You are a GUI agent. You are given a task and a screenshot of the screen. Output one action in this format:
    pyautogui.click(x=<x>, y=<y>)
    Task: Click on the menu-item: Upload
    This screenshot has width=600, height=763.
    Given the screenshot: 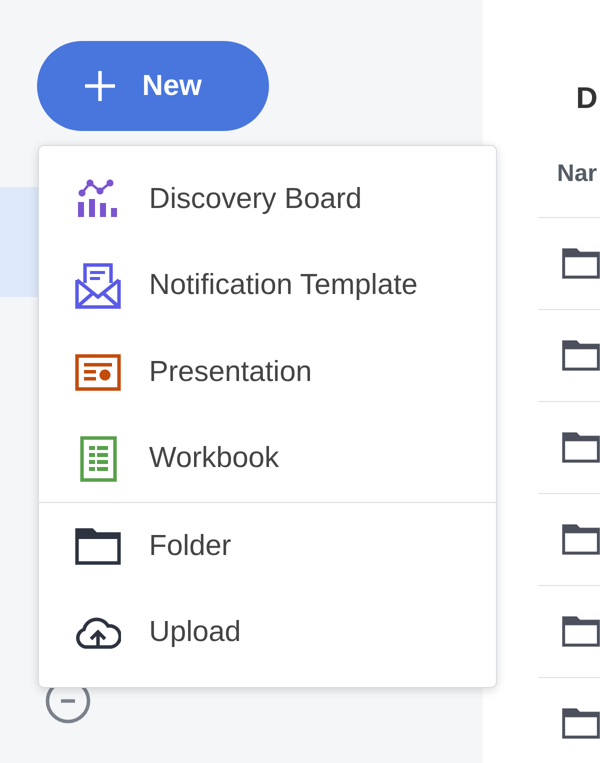 What is the action you would take?
    pyautogui.click(x=267, y=633)
    